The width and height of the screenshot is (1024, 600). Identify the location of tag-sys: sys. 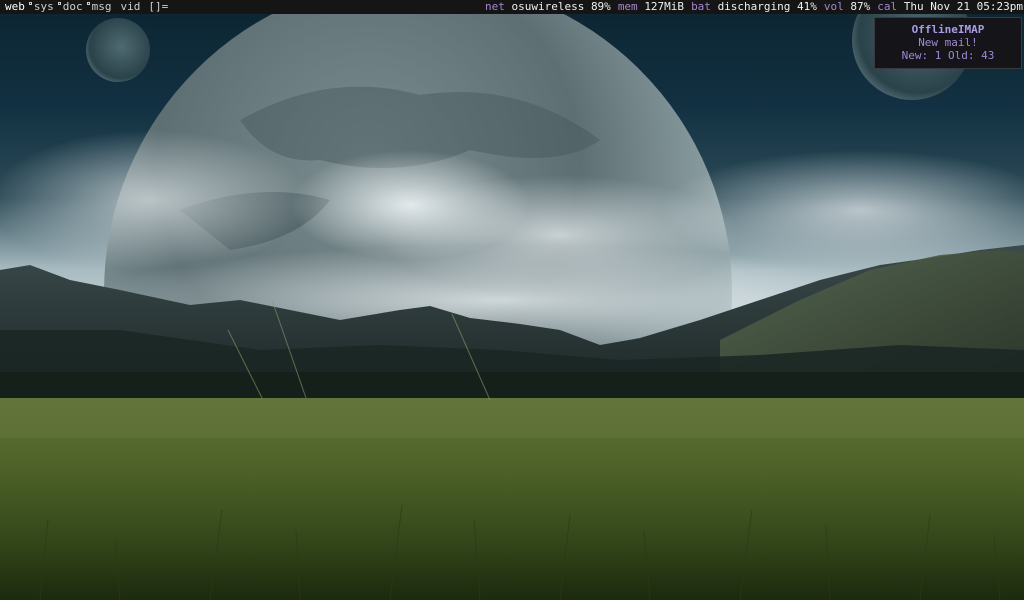
(43, 7).